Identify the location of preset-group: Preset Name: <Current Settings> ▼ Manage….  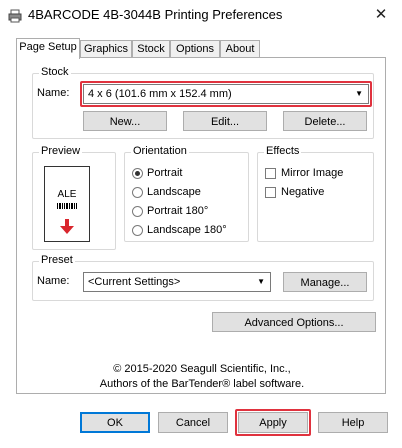
(203, 277).